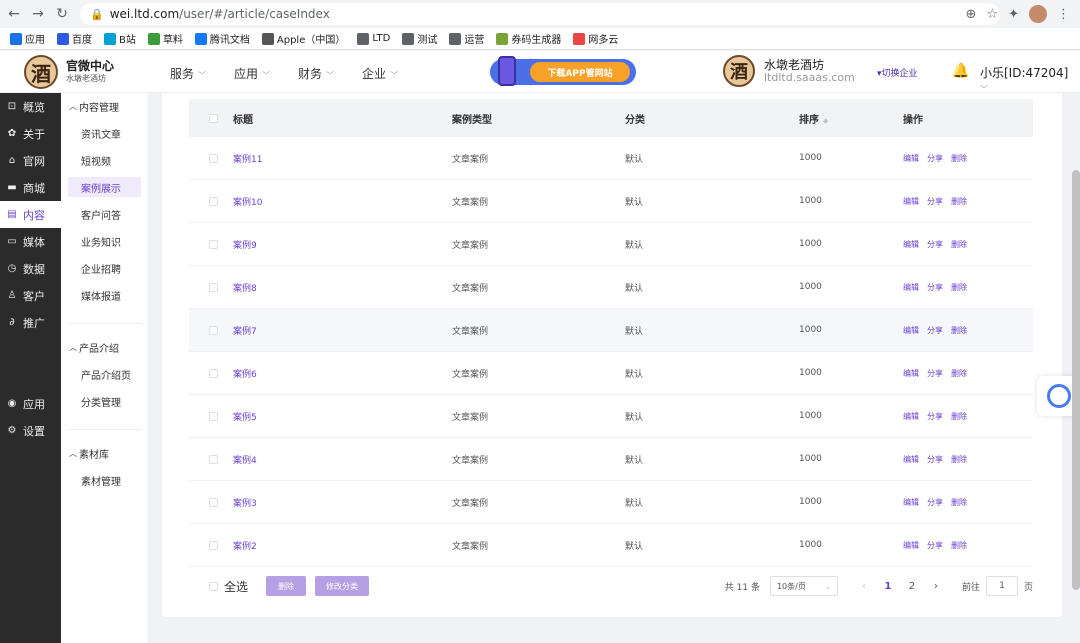 The height and width of the screenshot is (643, 1080). What do you see at coordinates (104, 374) in the screenshot?
I see `sub-item: 产品介绍页` at bounding box center [104, 374].